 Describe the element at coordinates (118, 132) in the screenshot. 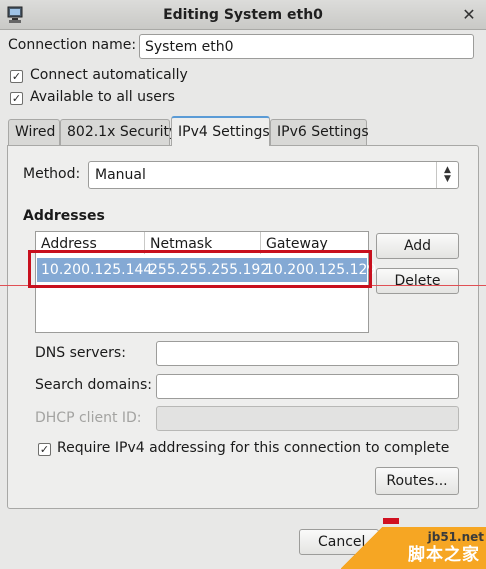

I see `tab-8021x-security: 802.1x Security` at that location.